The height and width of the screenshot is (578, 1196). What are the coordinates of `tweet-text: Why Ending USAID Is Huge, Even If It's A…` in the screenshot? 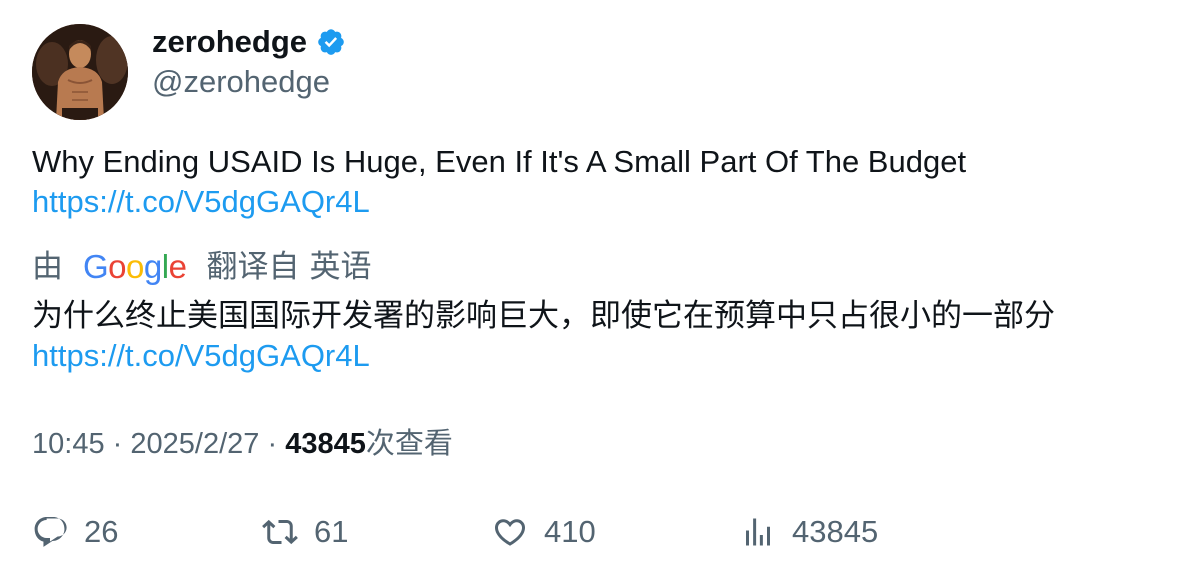 It's located at (499, 161).